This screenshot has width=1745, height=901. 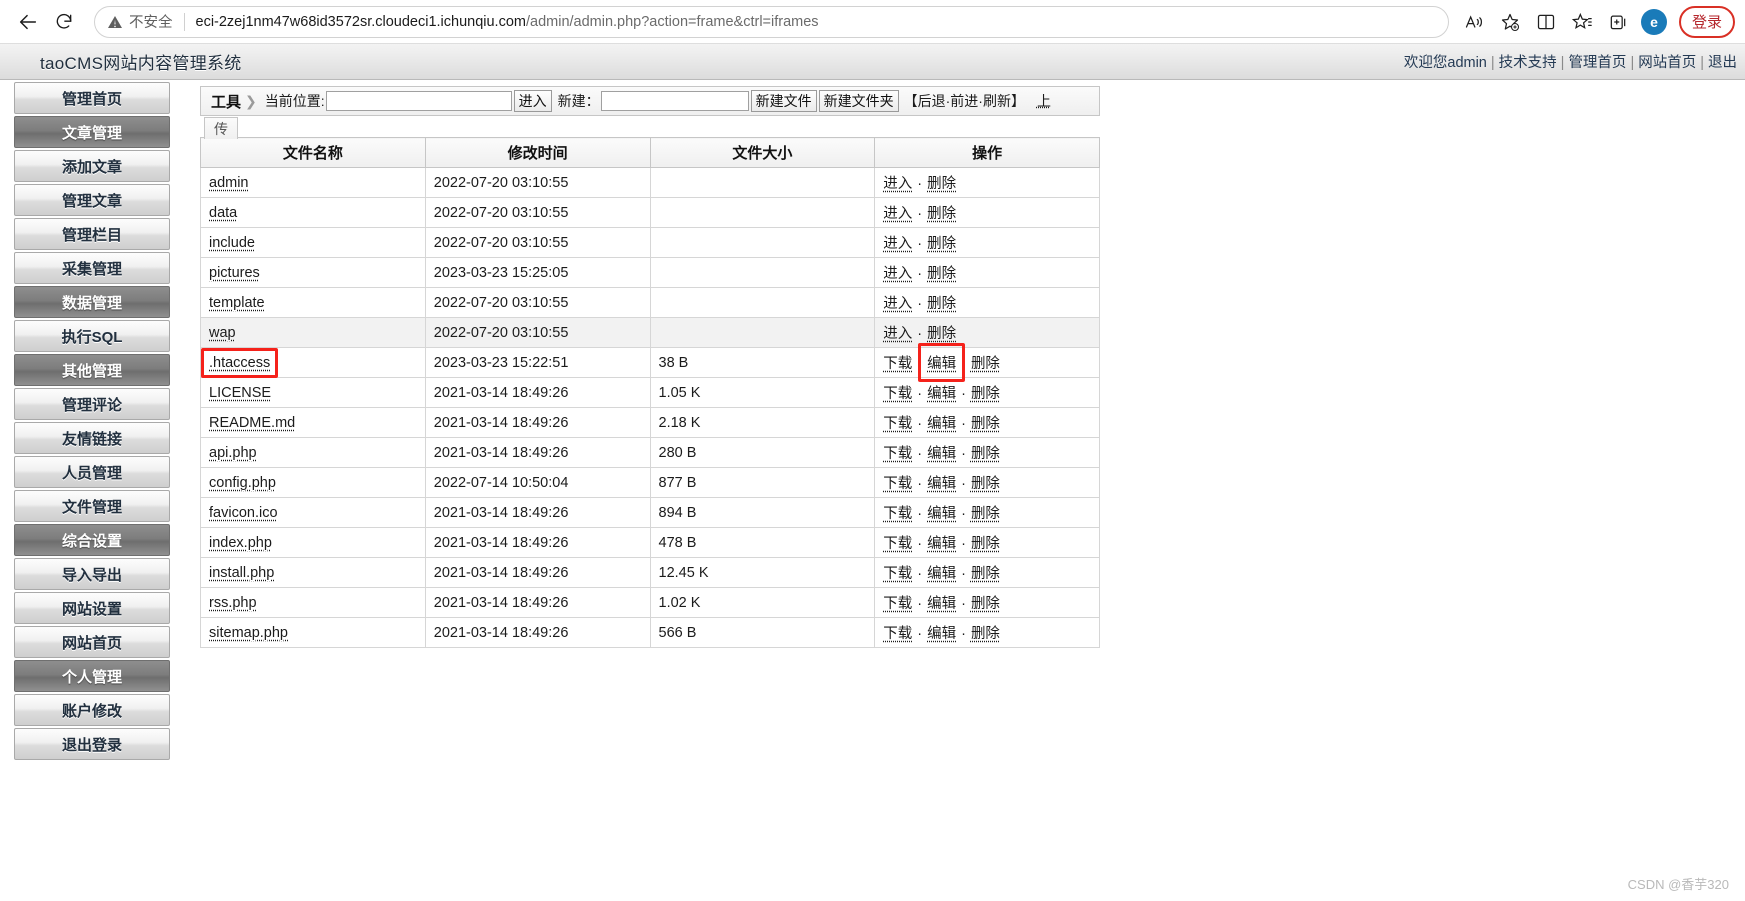 I want to click on history-nav-links: 【后退·前进·刷新】, so click(x=964, y=101).